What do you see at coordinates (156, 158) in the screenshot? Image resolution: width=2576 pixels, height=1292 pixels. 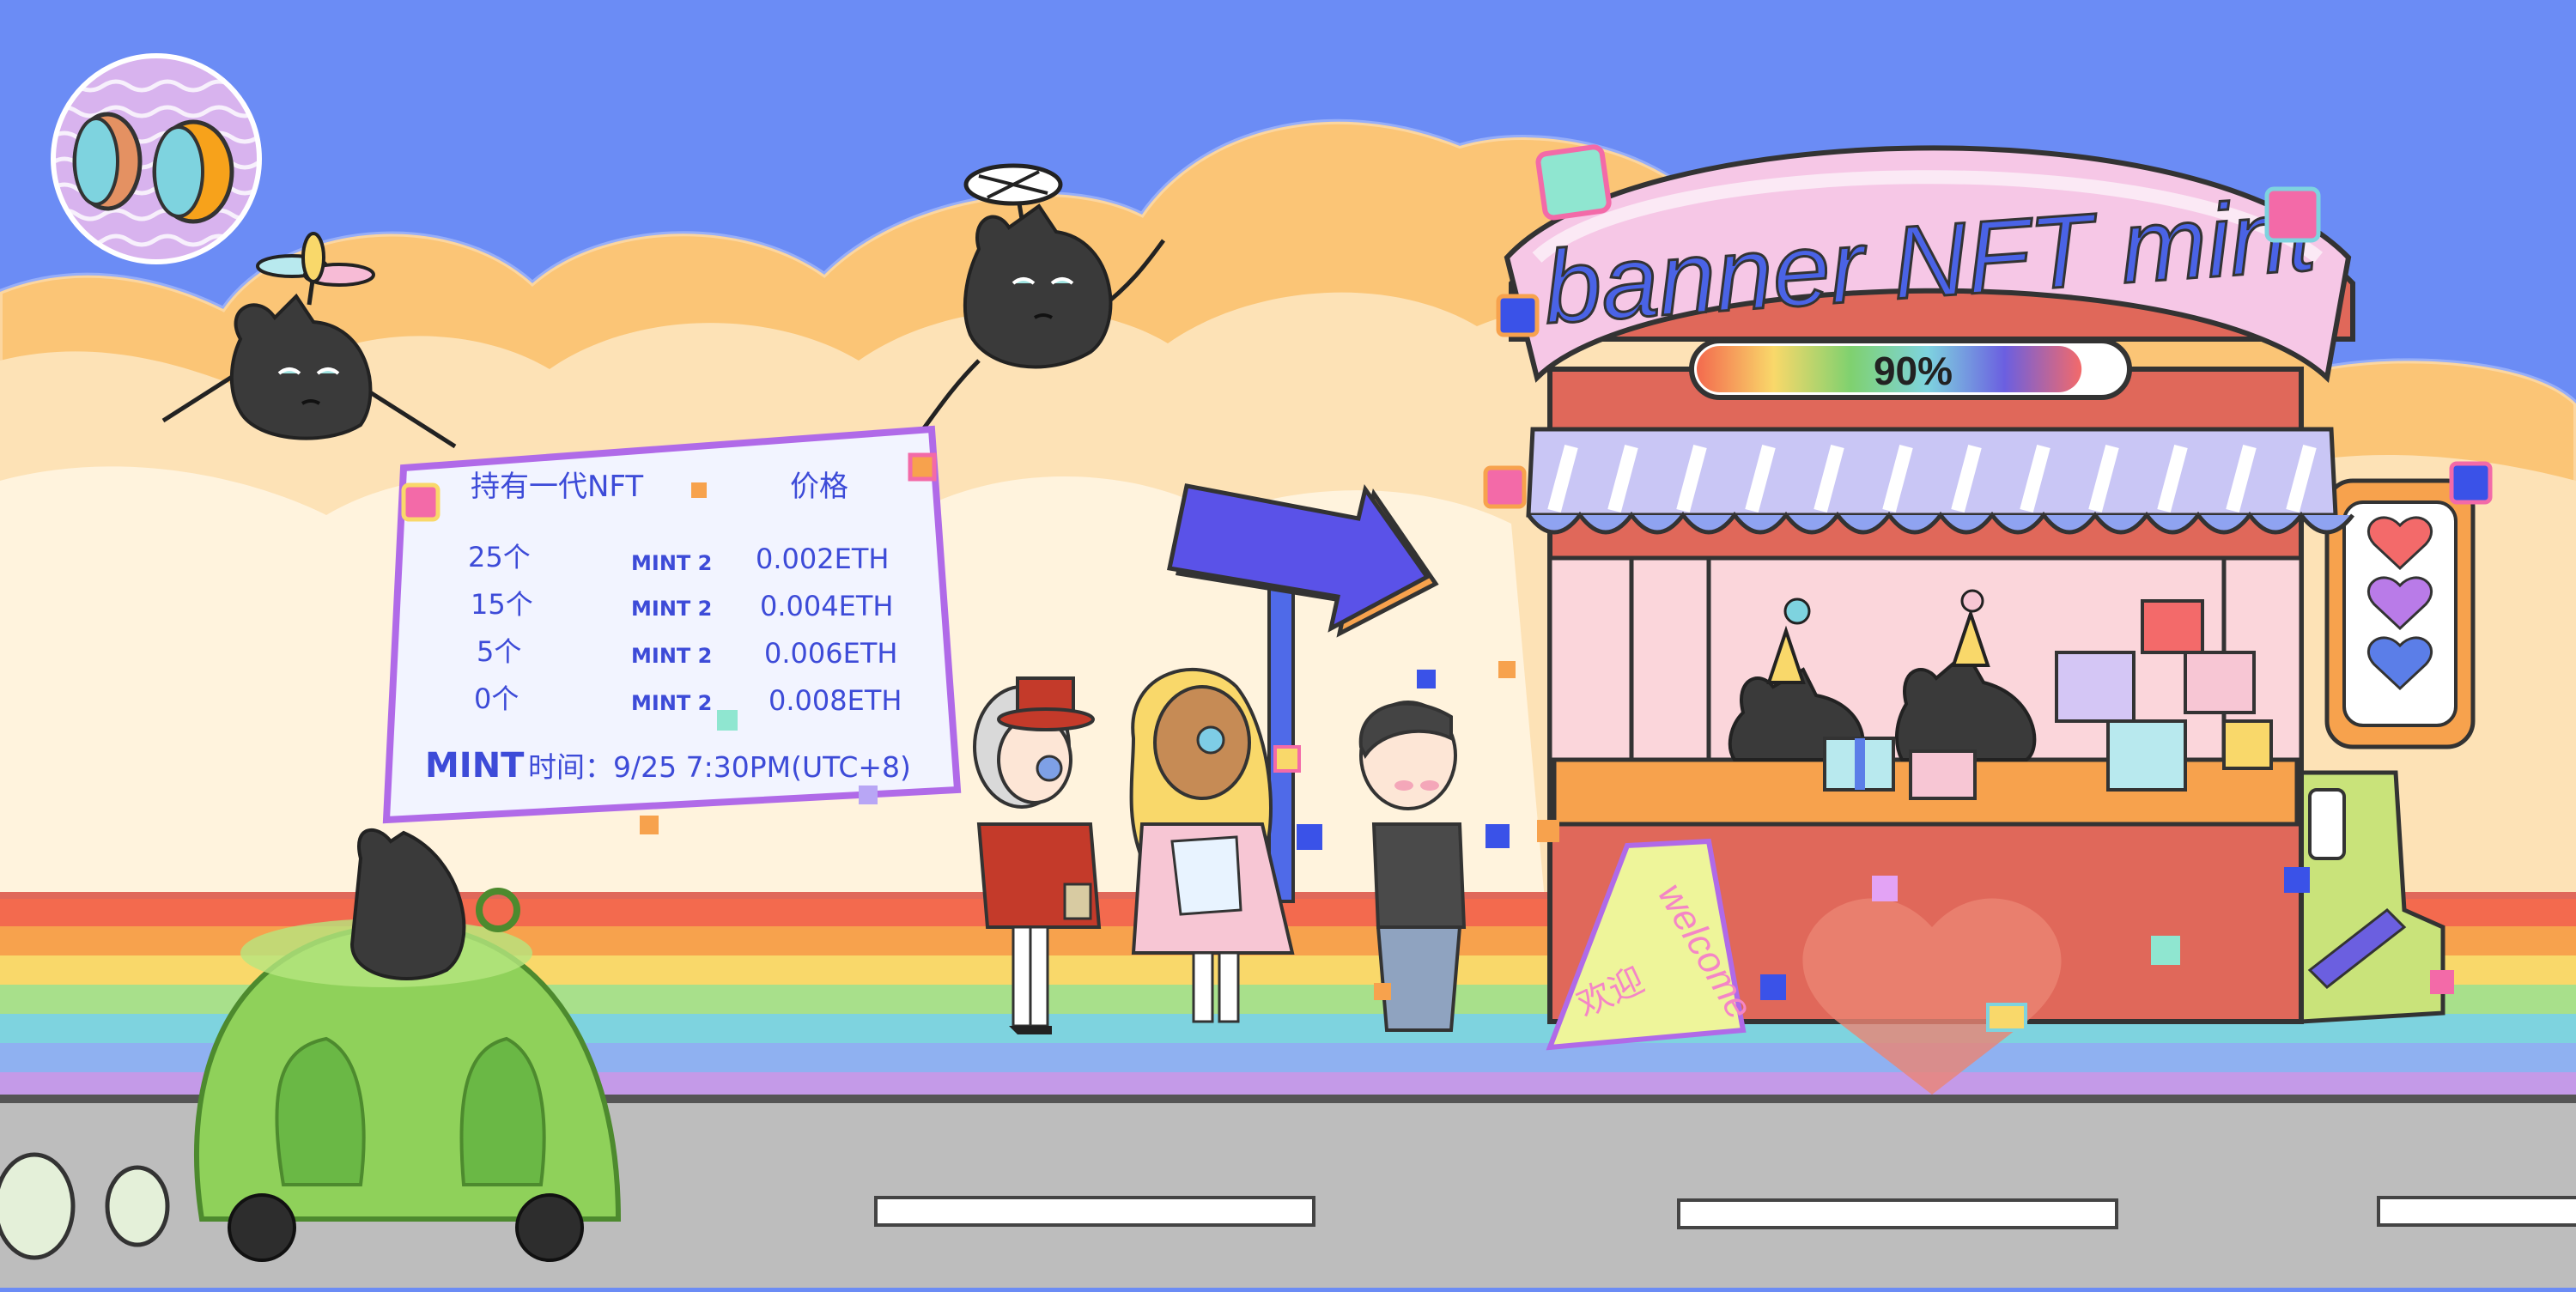 I see `moon-icon` at bounding box center [156, 158].